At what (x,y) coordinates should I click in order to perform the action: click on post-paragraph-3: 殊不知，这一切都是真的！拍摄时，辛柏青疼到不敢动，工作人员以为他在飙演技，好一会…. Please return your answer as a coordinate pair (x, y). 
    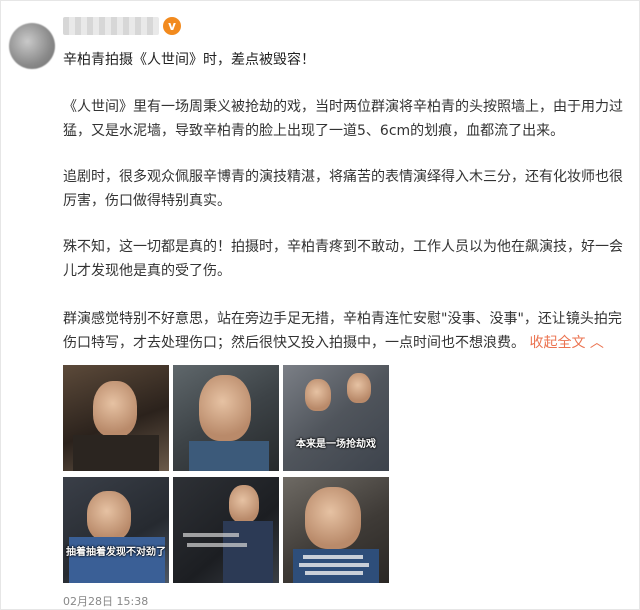
    Looking at the image, I should click on (343, 259).